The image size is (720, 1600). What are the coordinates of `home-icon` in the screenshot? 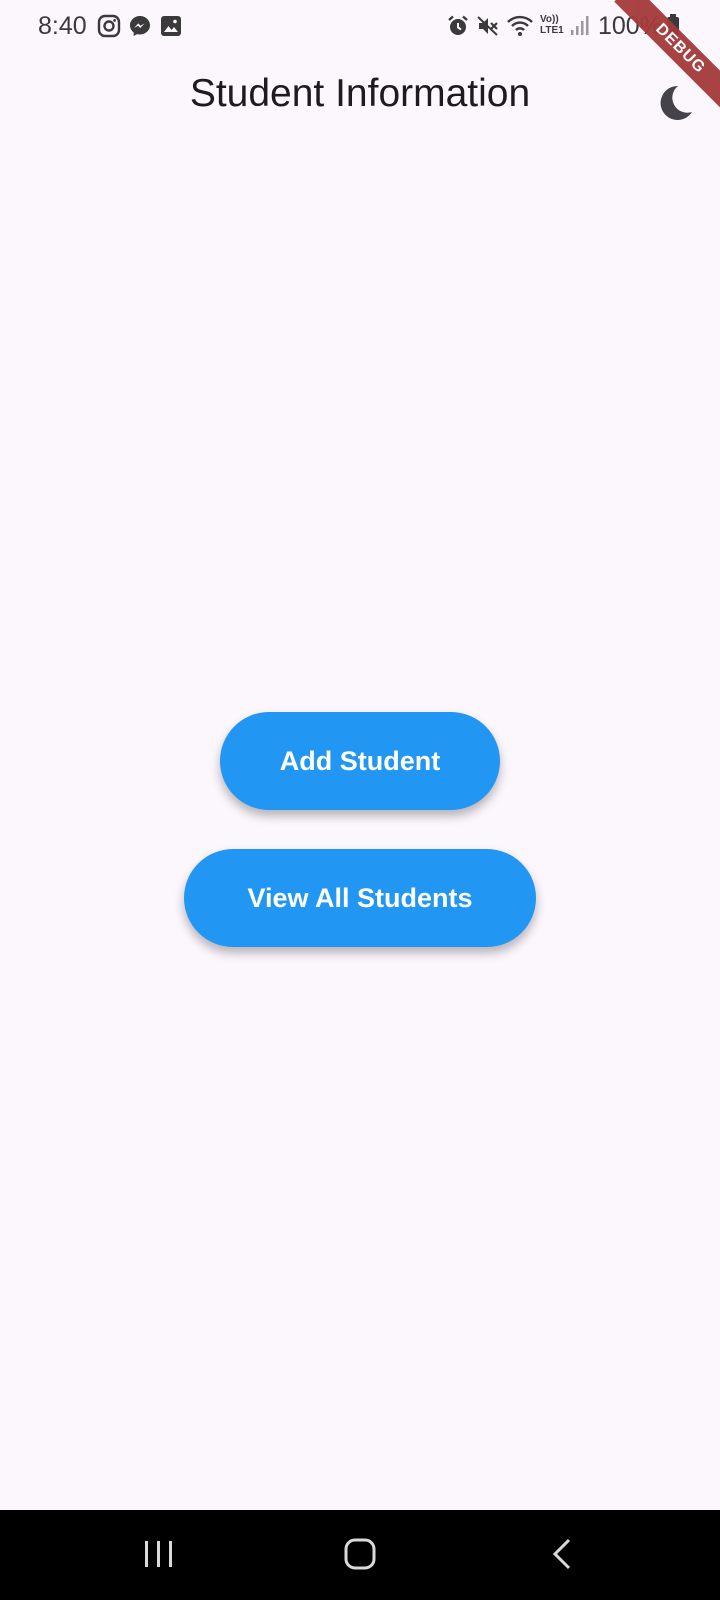 It's located at (360, 1557).